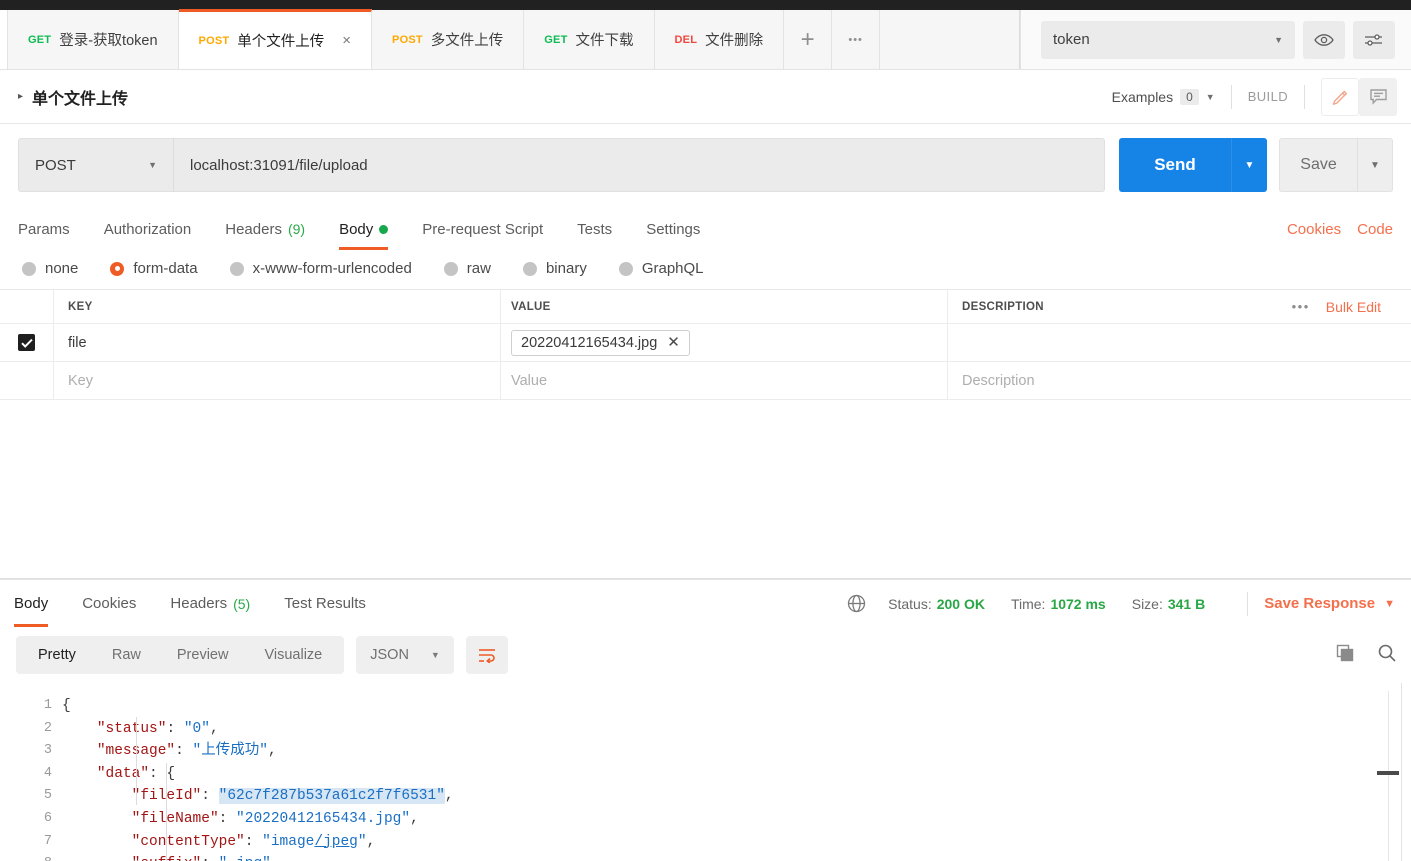 The image size is (1411, 861). I want to click on request-tab-单个文件上传: POST 单个文件上传 ×, so click(275, 39).